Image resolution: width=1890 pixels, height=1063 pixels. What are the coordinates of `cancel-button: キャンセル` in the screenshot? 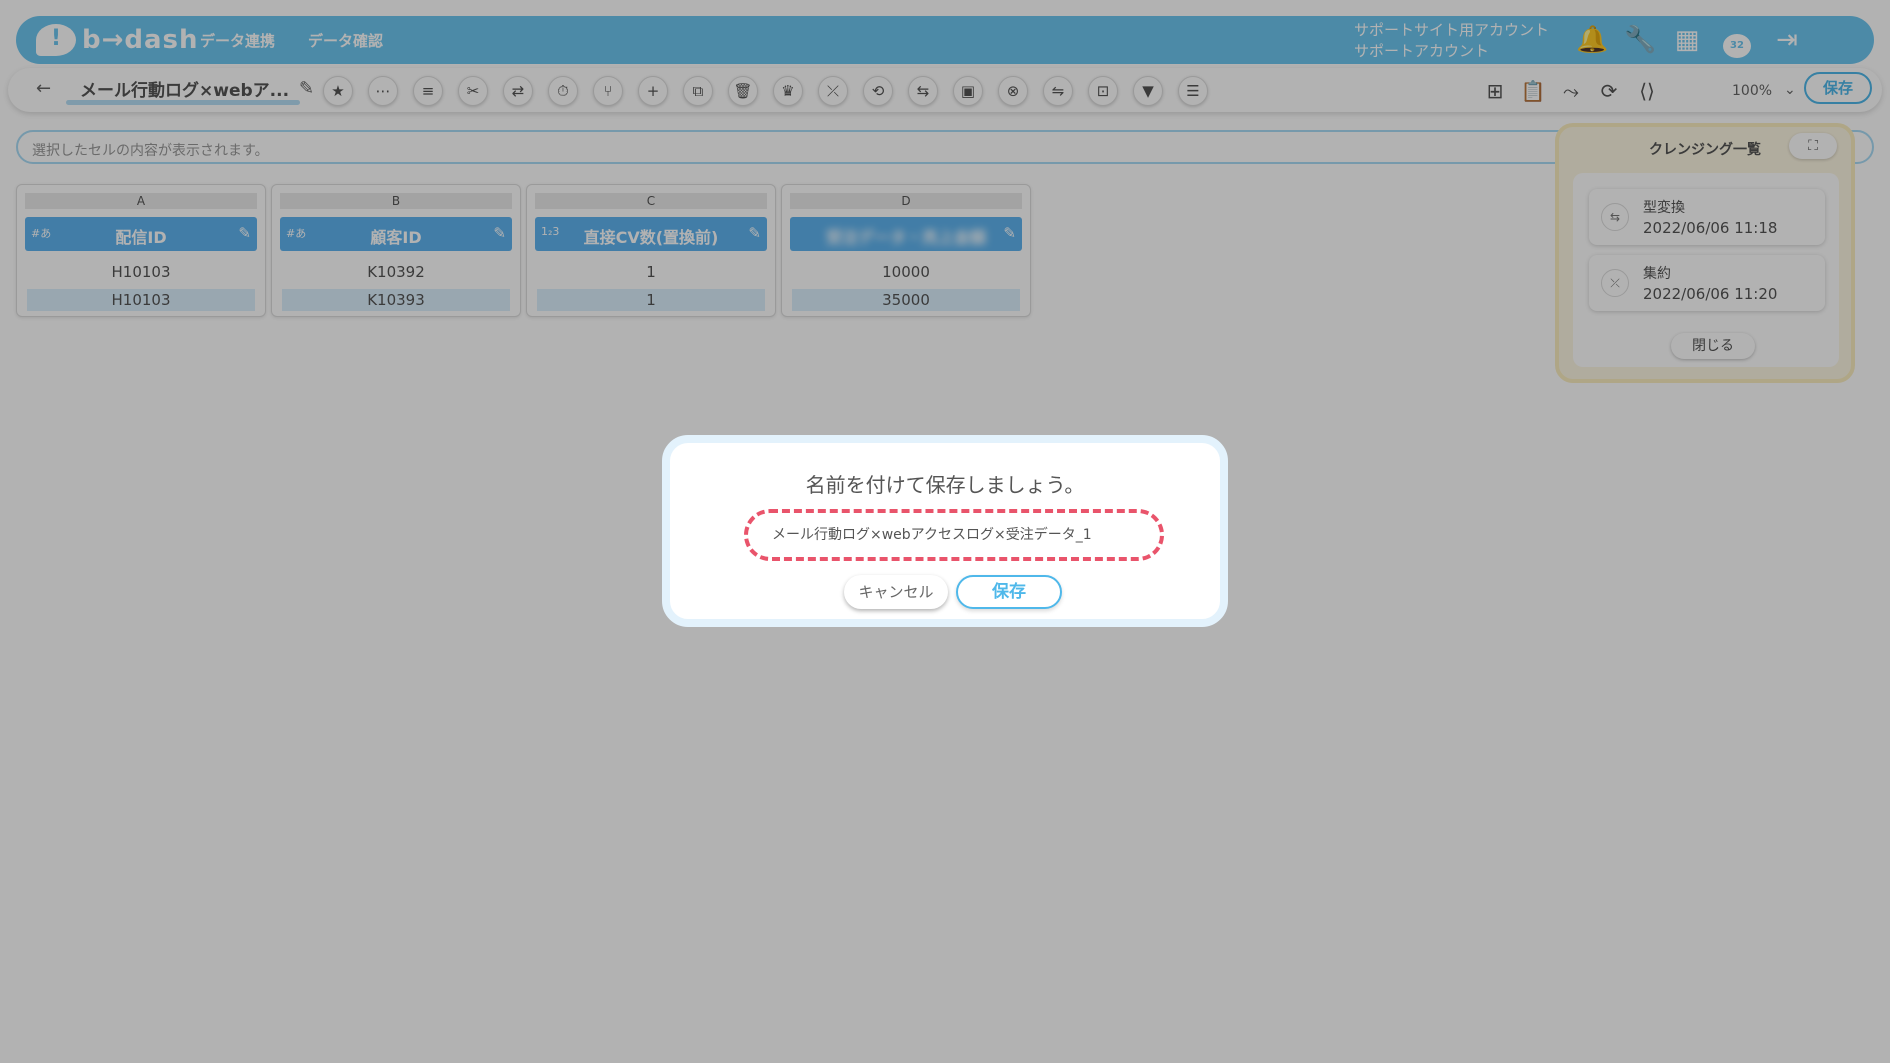 It's located at (896, 592).